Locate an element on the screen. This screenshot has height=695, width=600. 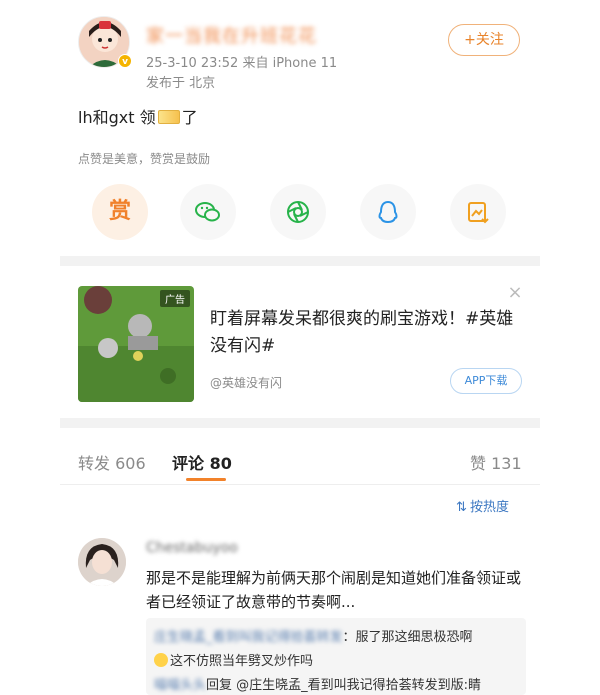
share-moments-button is located at coordinates (298, 212).